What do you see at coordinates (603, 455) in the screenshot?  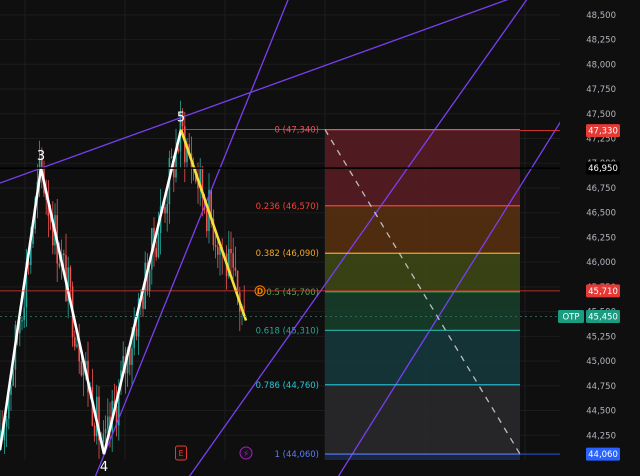 I see `price-tag-label: 44,060` at bounding box center [603, 455].